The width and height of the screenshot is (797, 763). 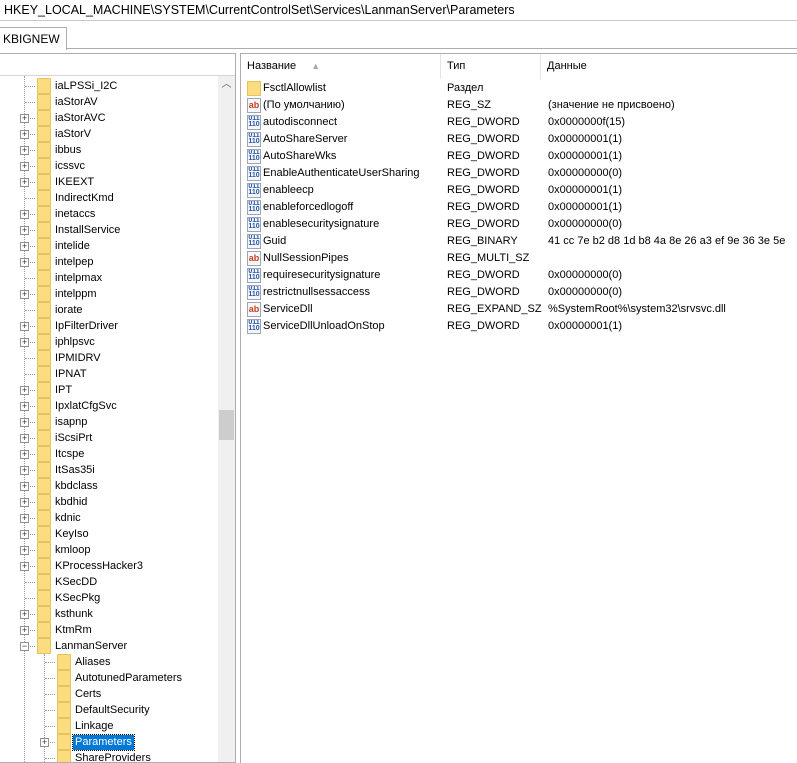 What do you see at coordinates (109, 502) in the screenshot?
I see `tree-item: + kbdhid` at bounding box center [109, 502].